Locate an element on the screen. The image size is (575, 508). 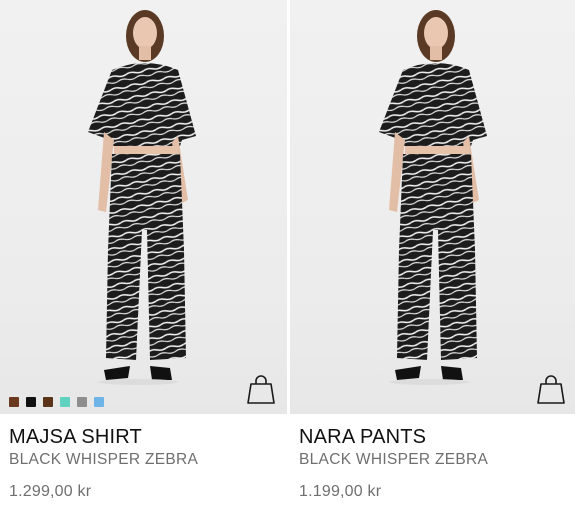
product-name: NARA PANTS is located at coordinates (434, 437).